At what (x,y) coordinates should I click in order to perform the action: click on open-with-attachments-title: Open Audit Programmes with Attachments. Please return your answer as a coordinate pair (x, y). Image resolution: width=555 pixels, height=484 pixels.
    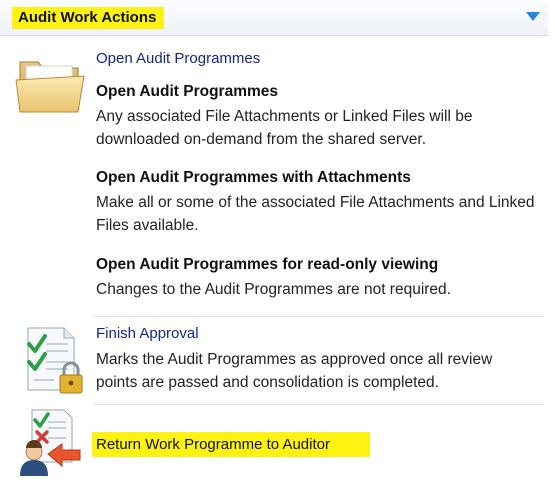
    Looking at the image, I should click on (316, 178).